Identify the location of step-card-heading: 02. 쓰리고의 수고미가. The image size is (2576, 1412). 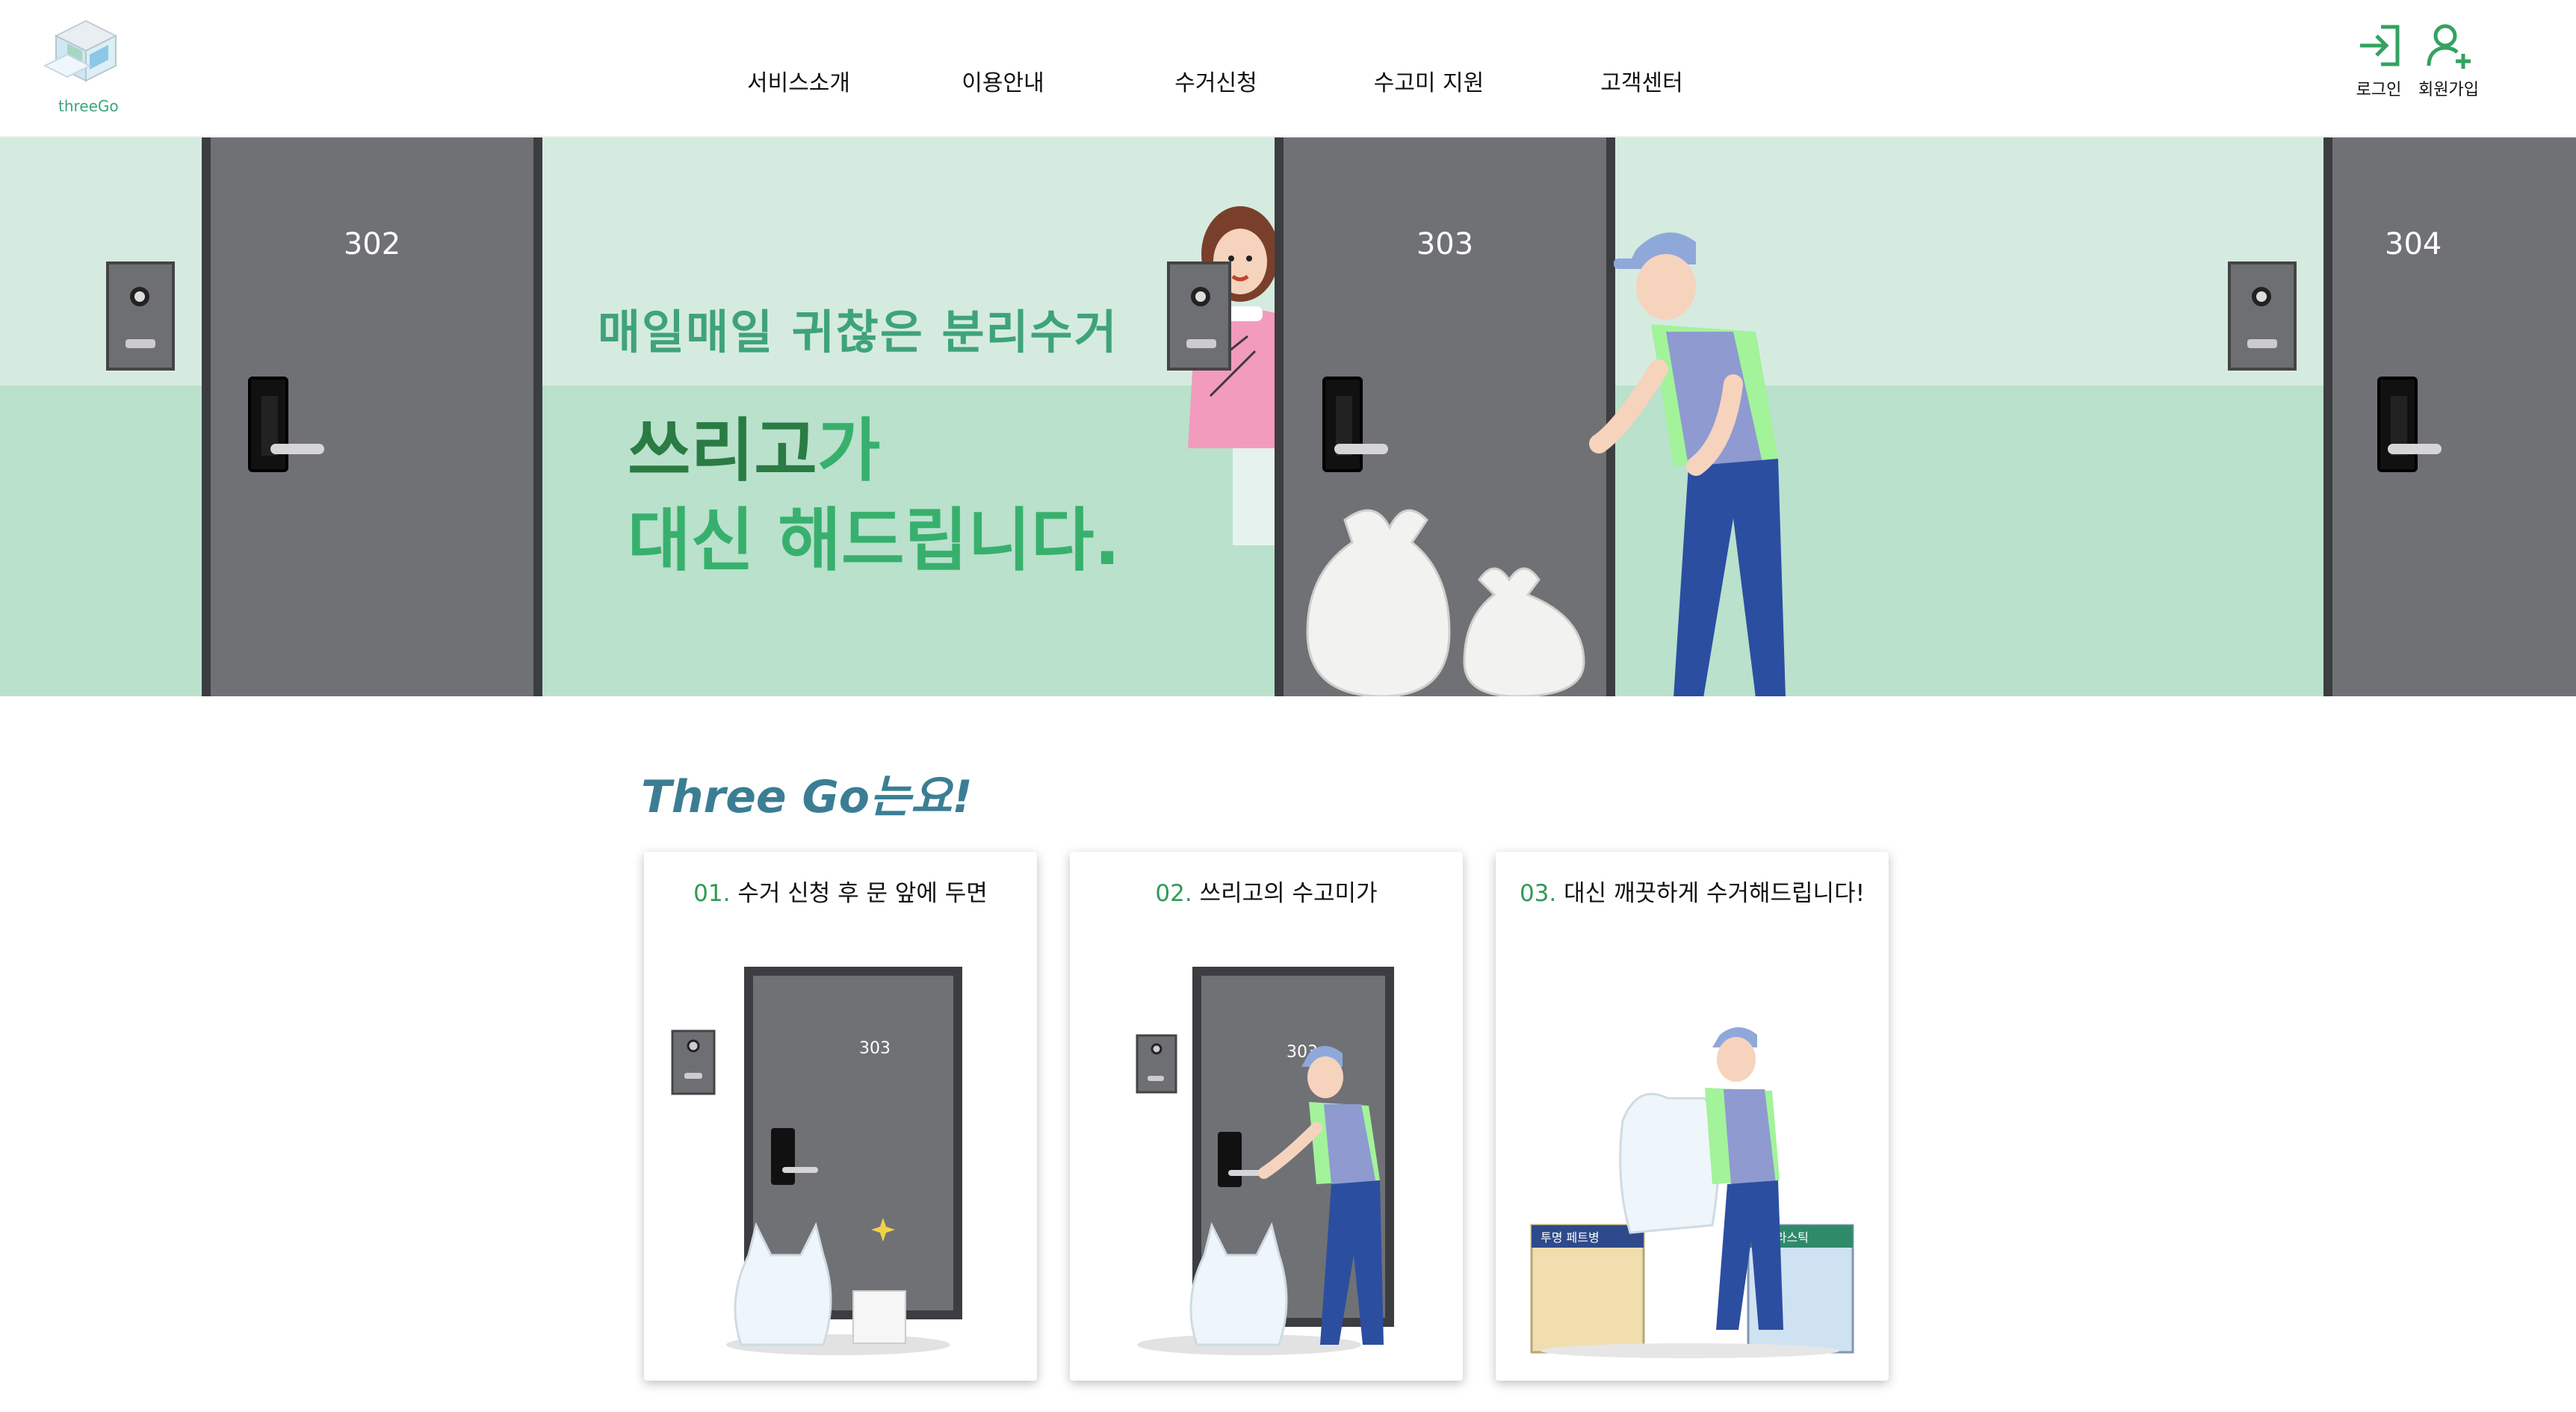
(1266, 891).